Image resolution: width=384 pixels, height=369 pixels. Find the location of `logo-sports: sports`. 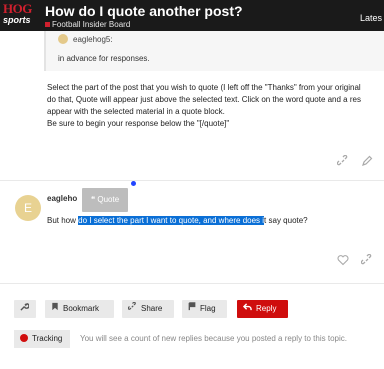

logo-sports: sports is located at coordinates (17, 20).